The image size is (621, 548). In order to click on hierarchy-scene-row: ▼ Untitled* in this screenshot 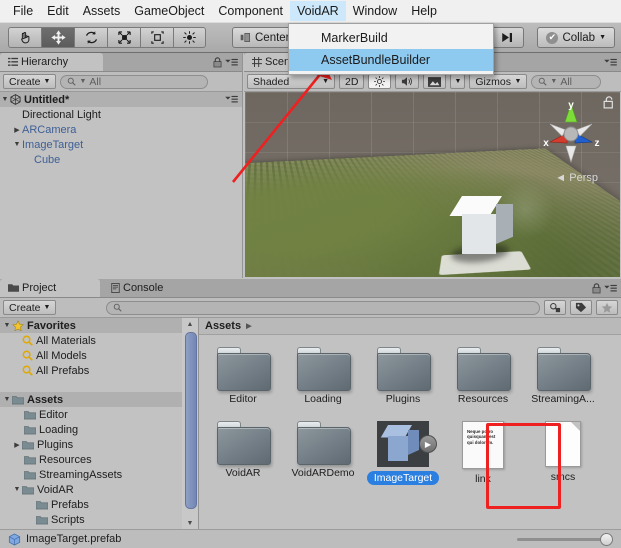, I will do `click(121, 99)`.